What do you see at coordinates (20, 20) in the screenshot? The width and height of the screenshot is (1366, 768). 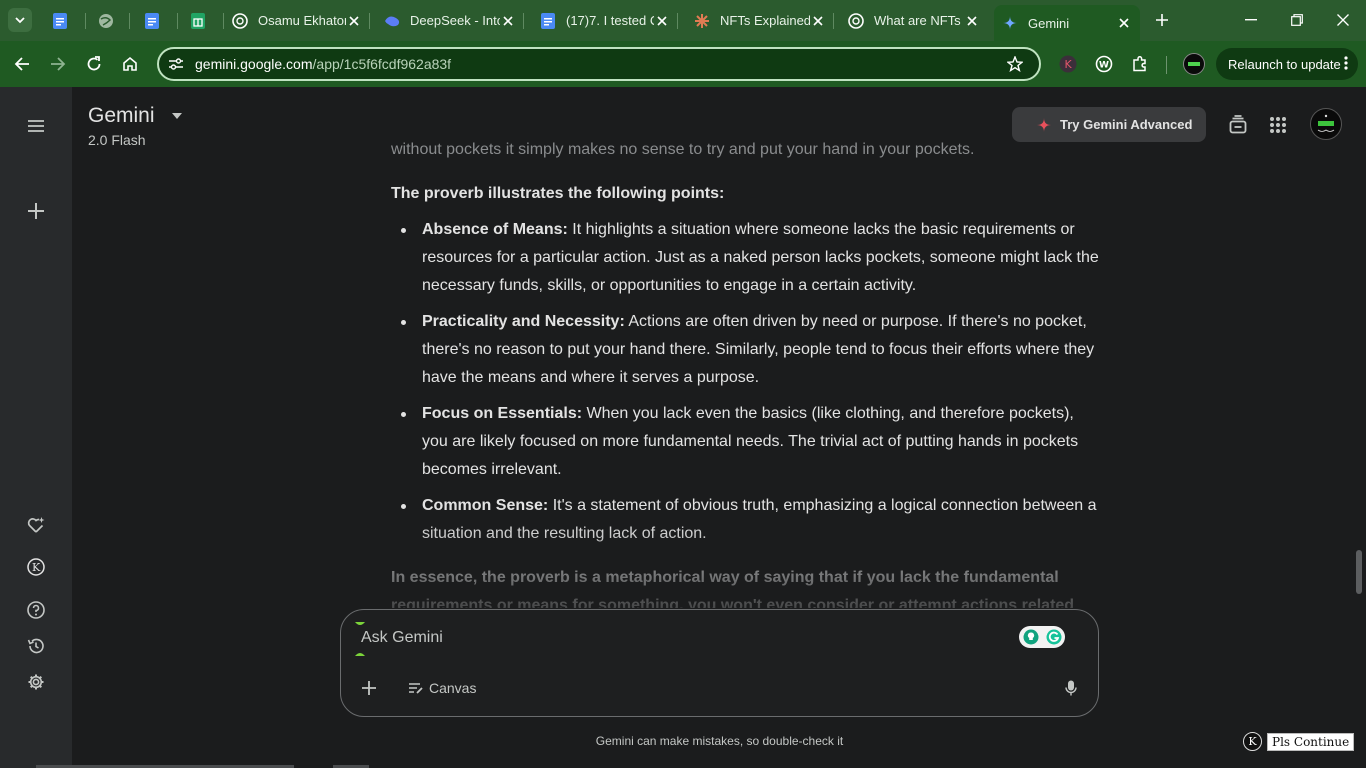 I see `tab-search-button` at bounding box center [20, 20].